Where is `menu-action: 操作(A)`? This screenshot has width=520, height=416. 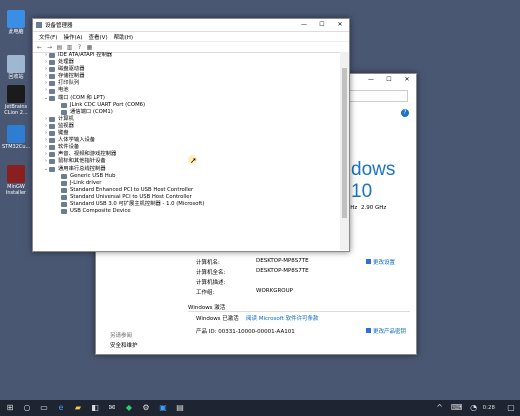 menu-action: 操作(A) is located at coordinates (72, 37).